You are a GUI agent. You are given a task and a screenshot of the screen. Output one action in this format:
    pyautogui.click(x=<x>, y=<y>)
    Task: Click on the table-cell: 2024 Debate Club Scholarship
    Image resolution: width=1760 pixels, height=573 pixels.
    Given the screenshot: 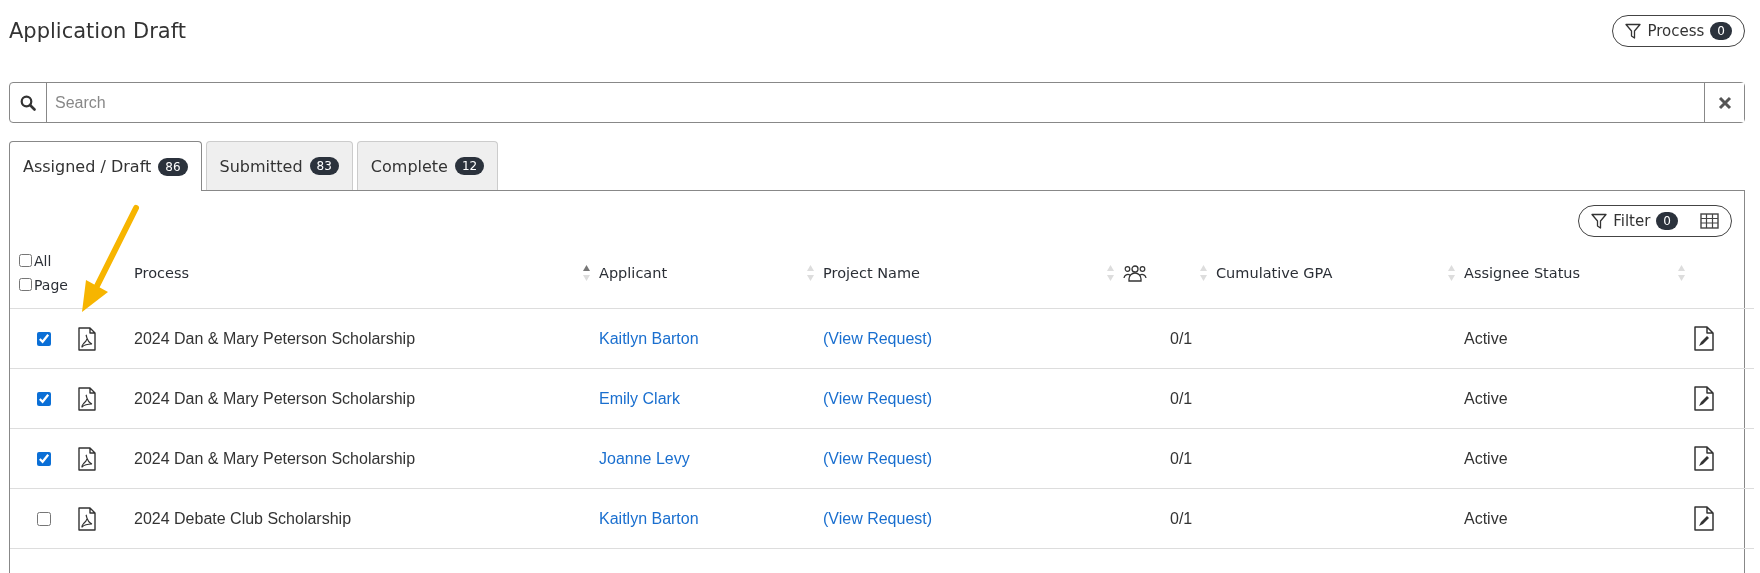 What is the action you would take?
    pyautogui.click(x=243, y=518)
    